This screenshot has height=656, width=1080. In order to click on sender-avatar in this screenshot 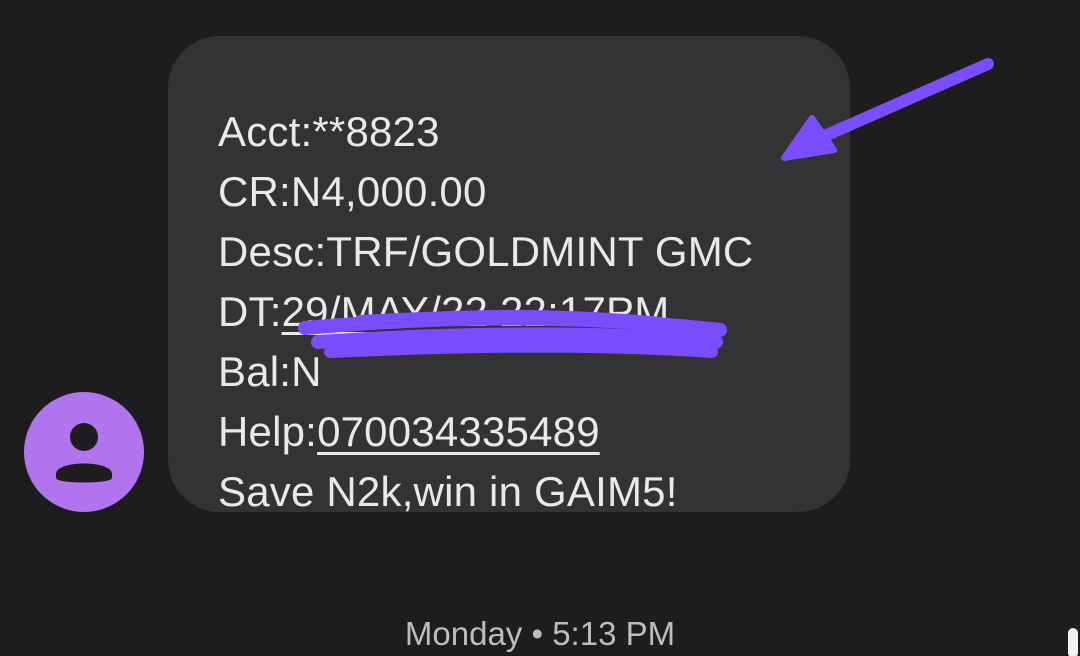, I will do `click(84, 452)`.